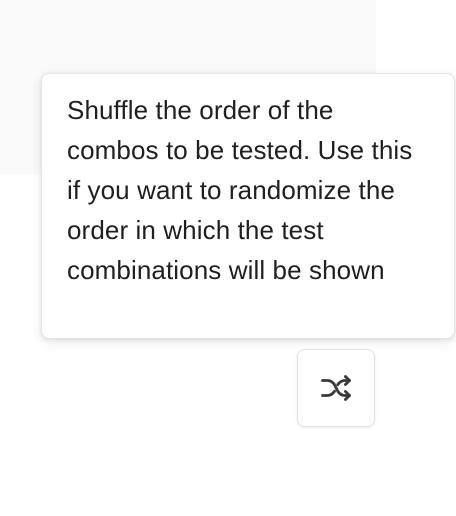 The height and width of the screenshot is (516, 456). I want to click on shuffle-button, so click(336, 388).